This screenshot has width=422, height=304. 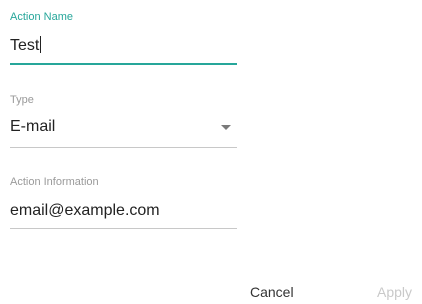 What do you see at coordinates (226, 127) in the screenshot?
I see `chevron-down-icon` at bounding box center [226, 127].